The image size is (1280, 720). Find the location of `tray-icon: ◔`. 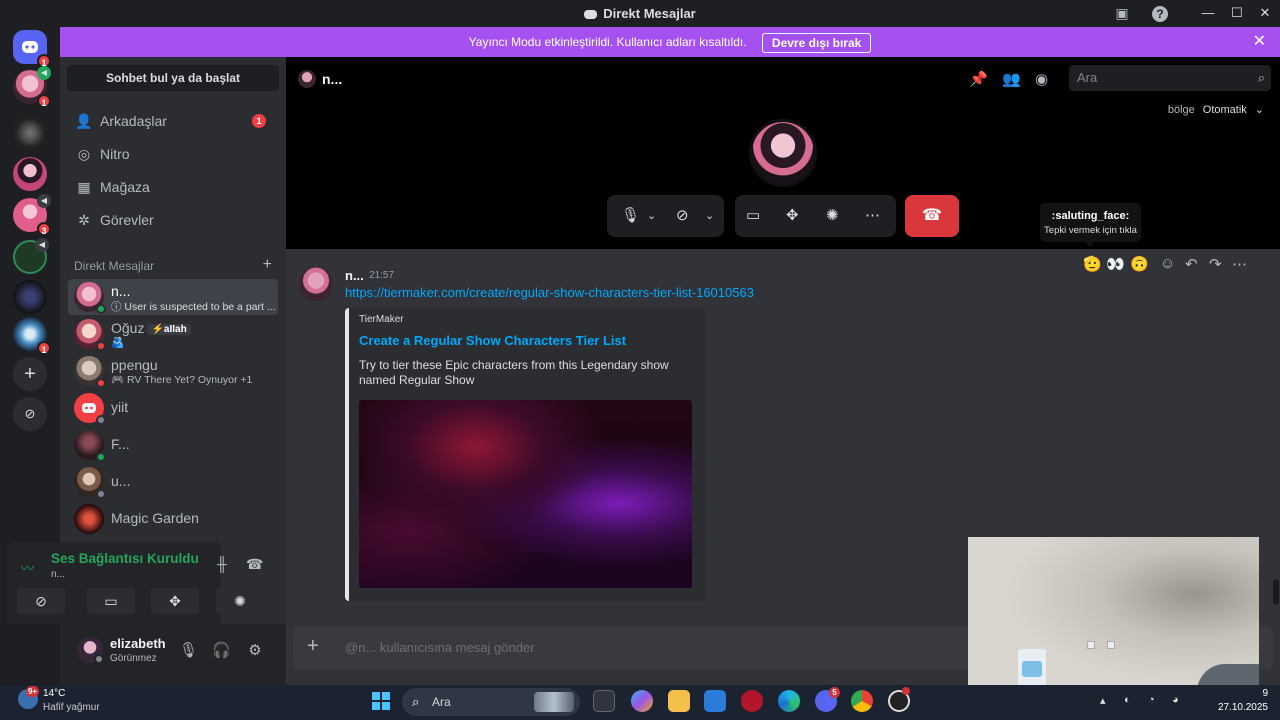

tray-icon: ◔ is located at coordinates (1151, 700).